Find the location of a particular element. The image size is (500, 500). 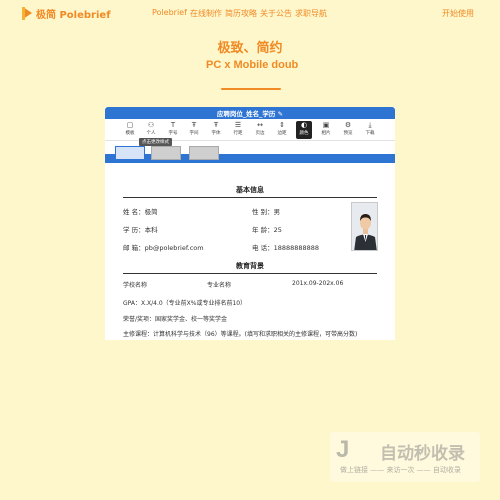

editor-title-bar: 应聘岗位_姓名_学历 ✎ is located at coordinates (250, 113).